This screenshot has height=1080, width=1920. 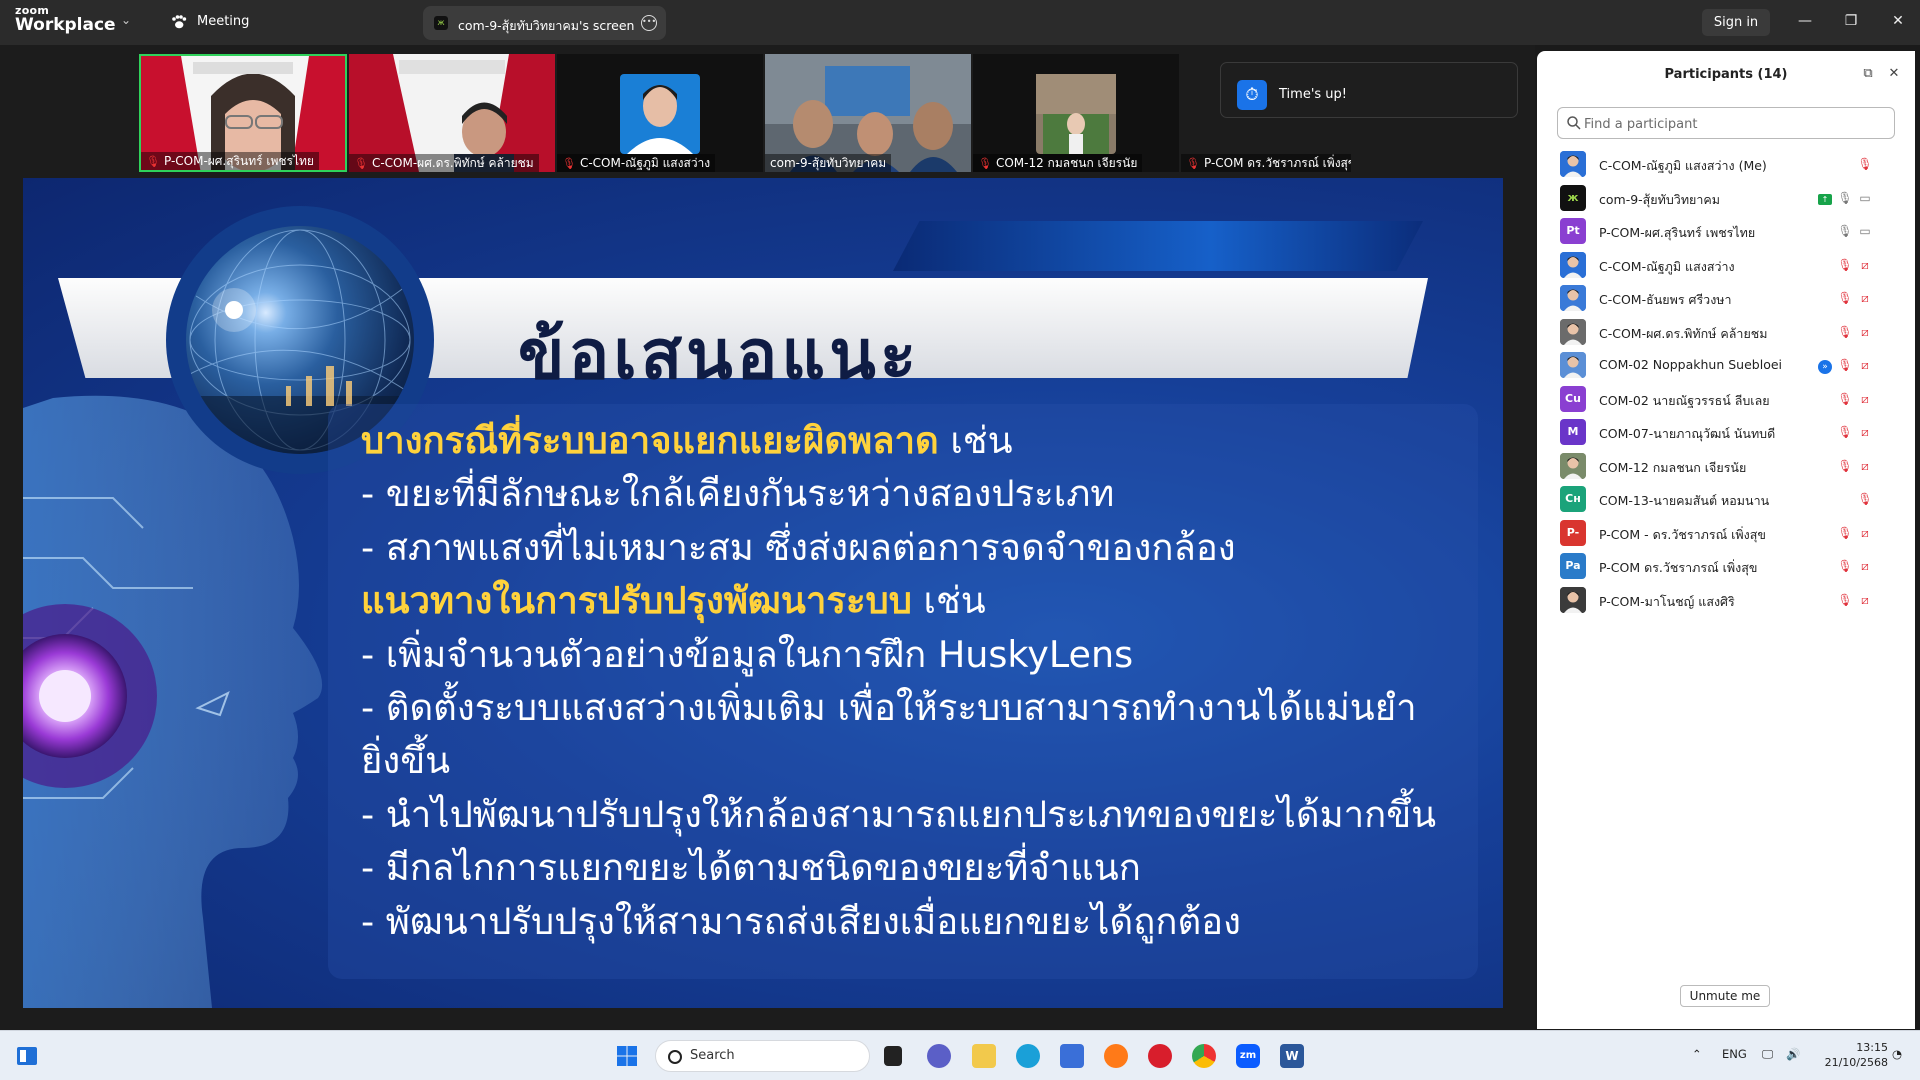 I want to click on app-menu-chevron-down-icon: ⌄, so click(x=126, y=20).